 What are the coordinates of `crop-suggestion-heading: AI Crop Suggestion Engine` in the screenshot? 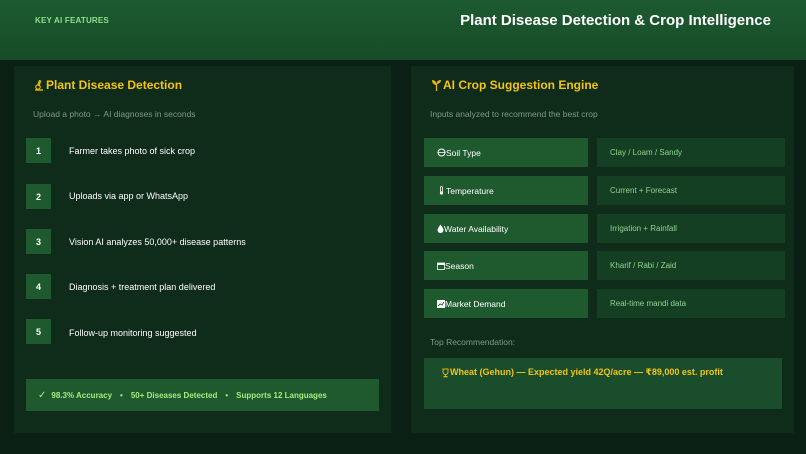 It's located at (514, 85).